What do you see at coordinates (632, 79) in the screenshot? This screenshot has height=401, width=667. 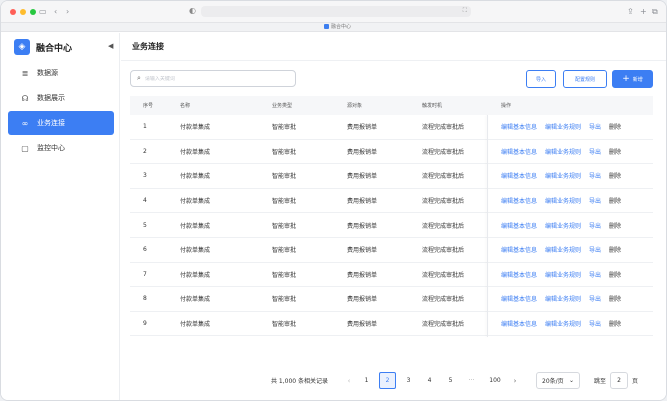 I see `add-button: + 新增` at bounding box center [632, 79].